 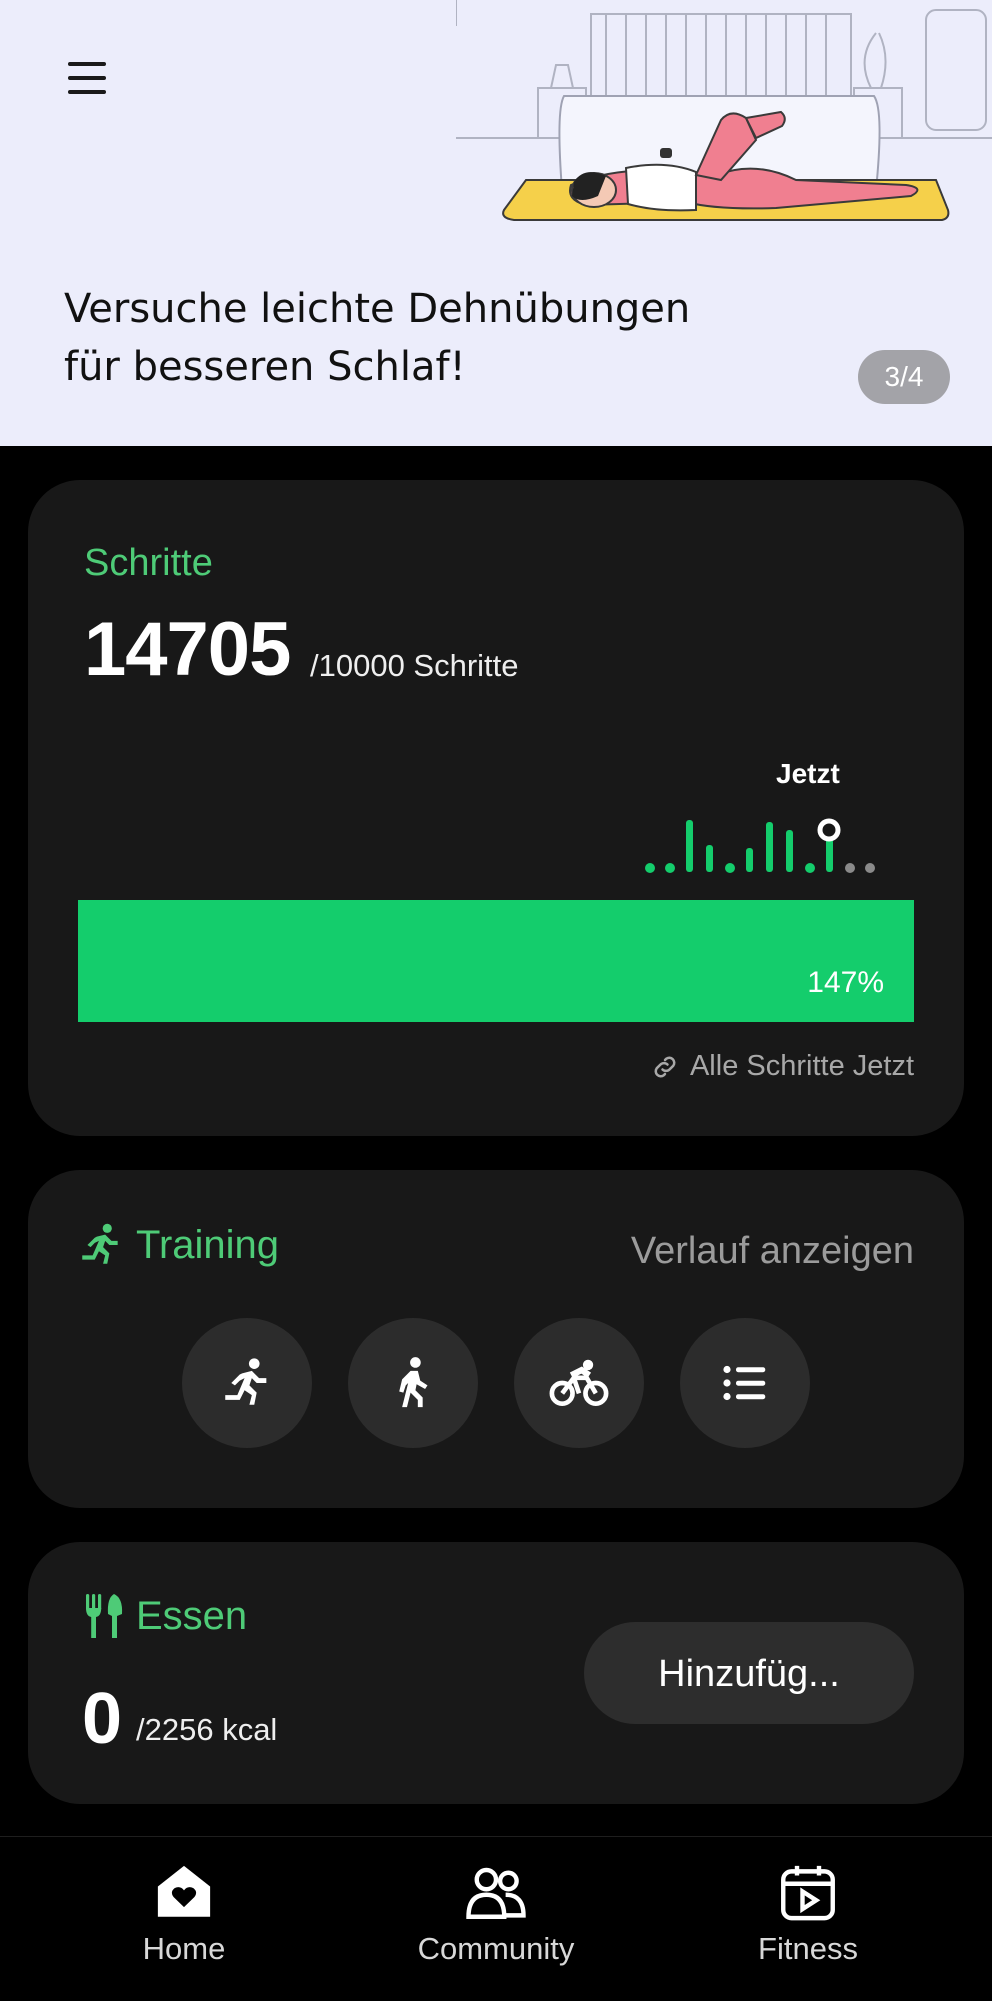 I want to click on steps-value: 14705, so click(x=187, y=649).